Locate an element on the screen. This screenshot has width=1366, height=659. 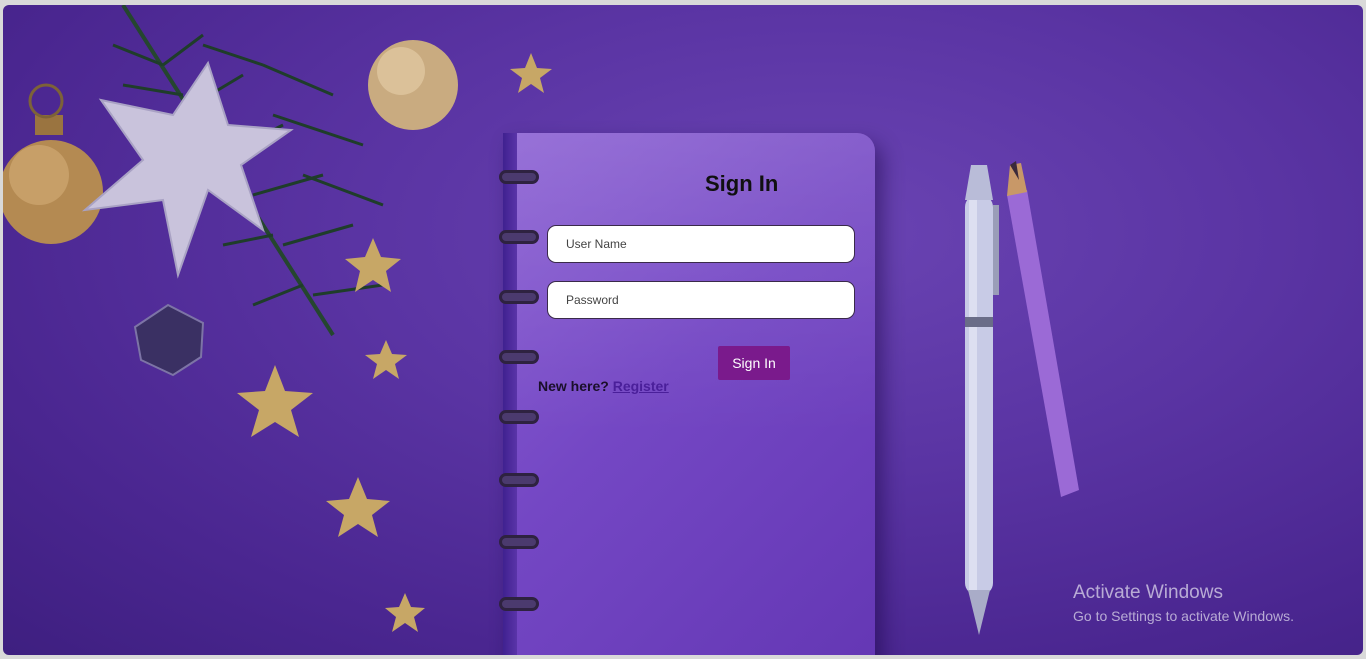
new-here-text: New here? is located at coordinates (573, 386).